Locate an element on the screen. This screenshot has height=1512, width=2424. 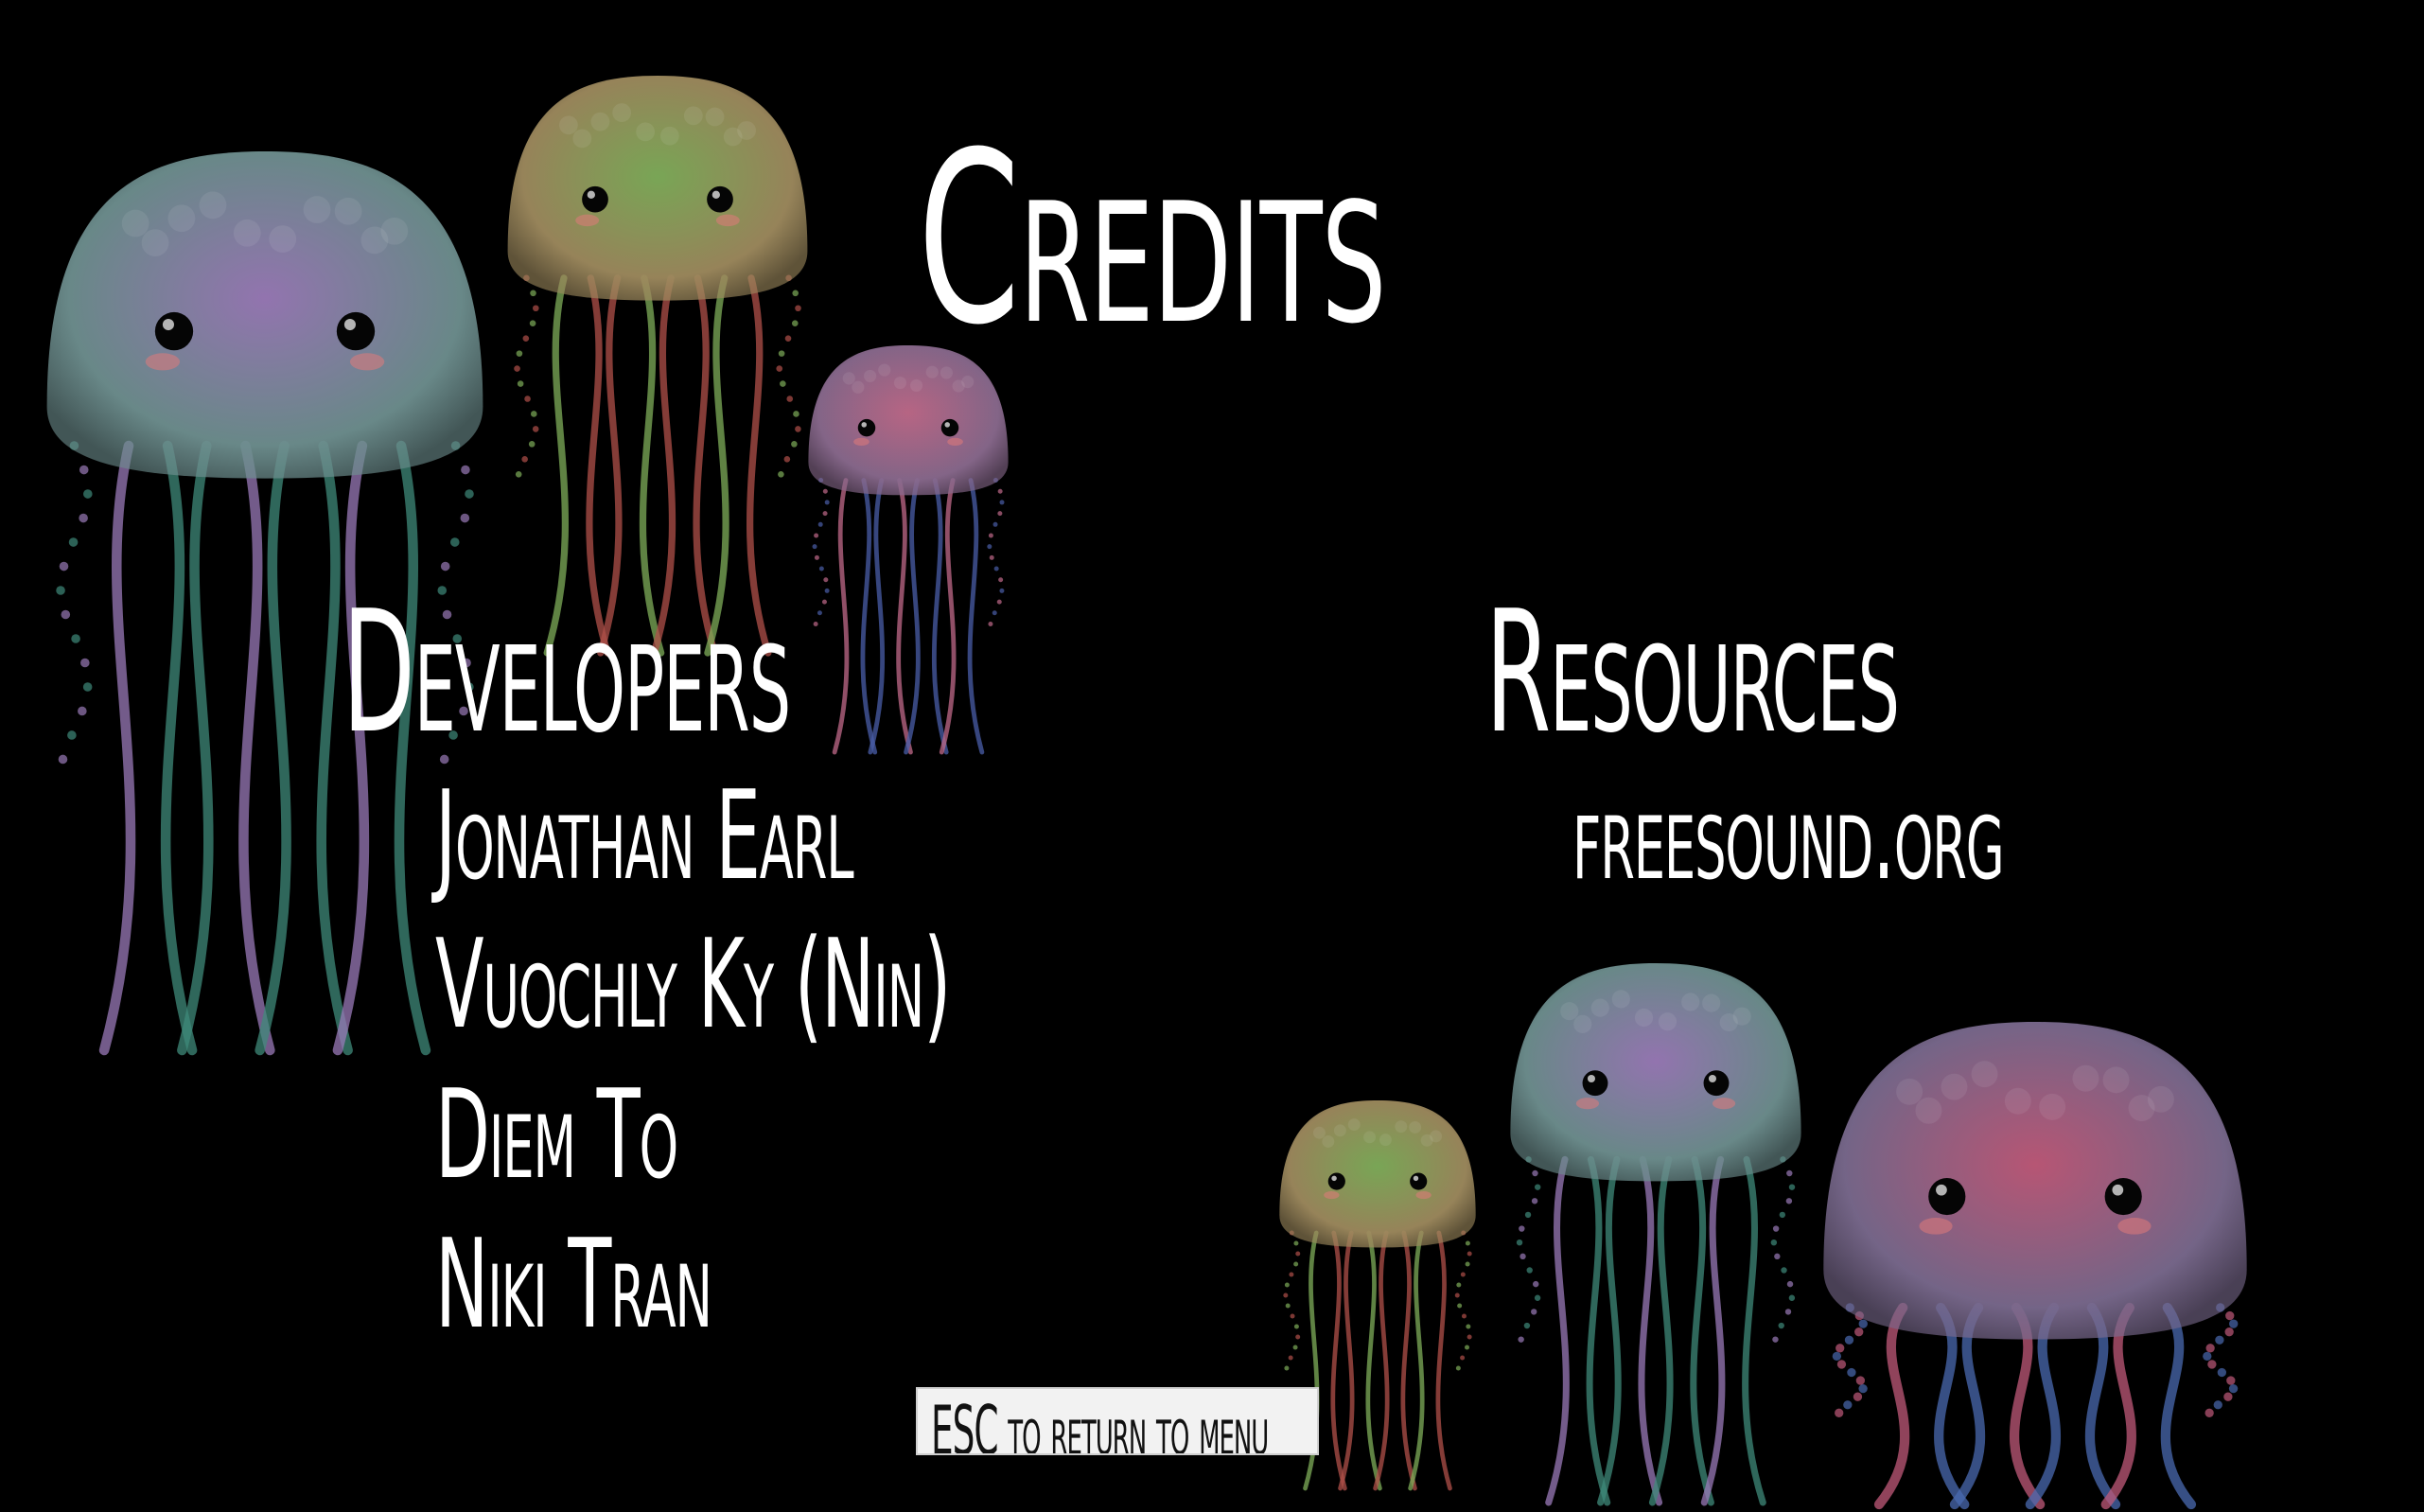
developer-name: Niki Tran is located at coordinates (573, 1284).